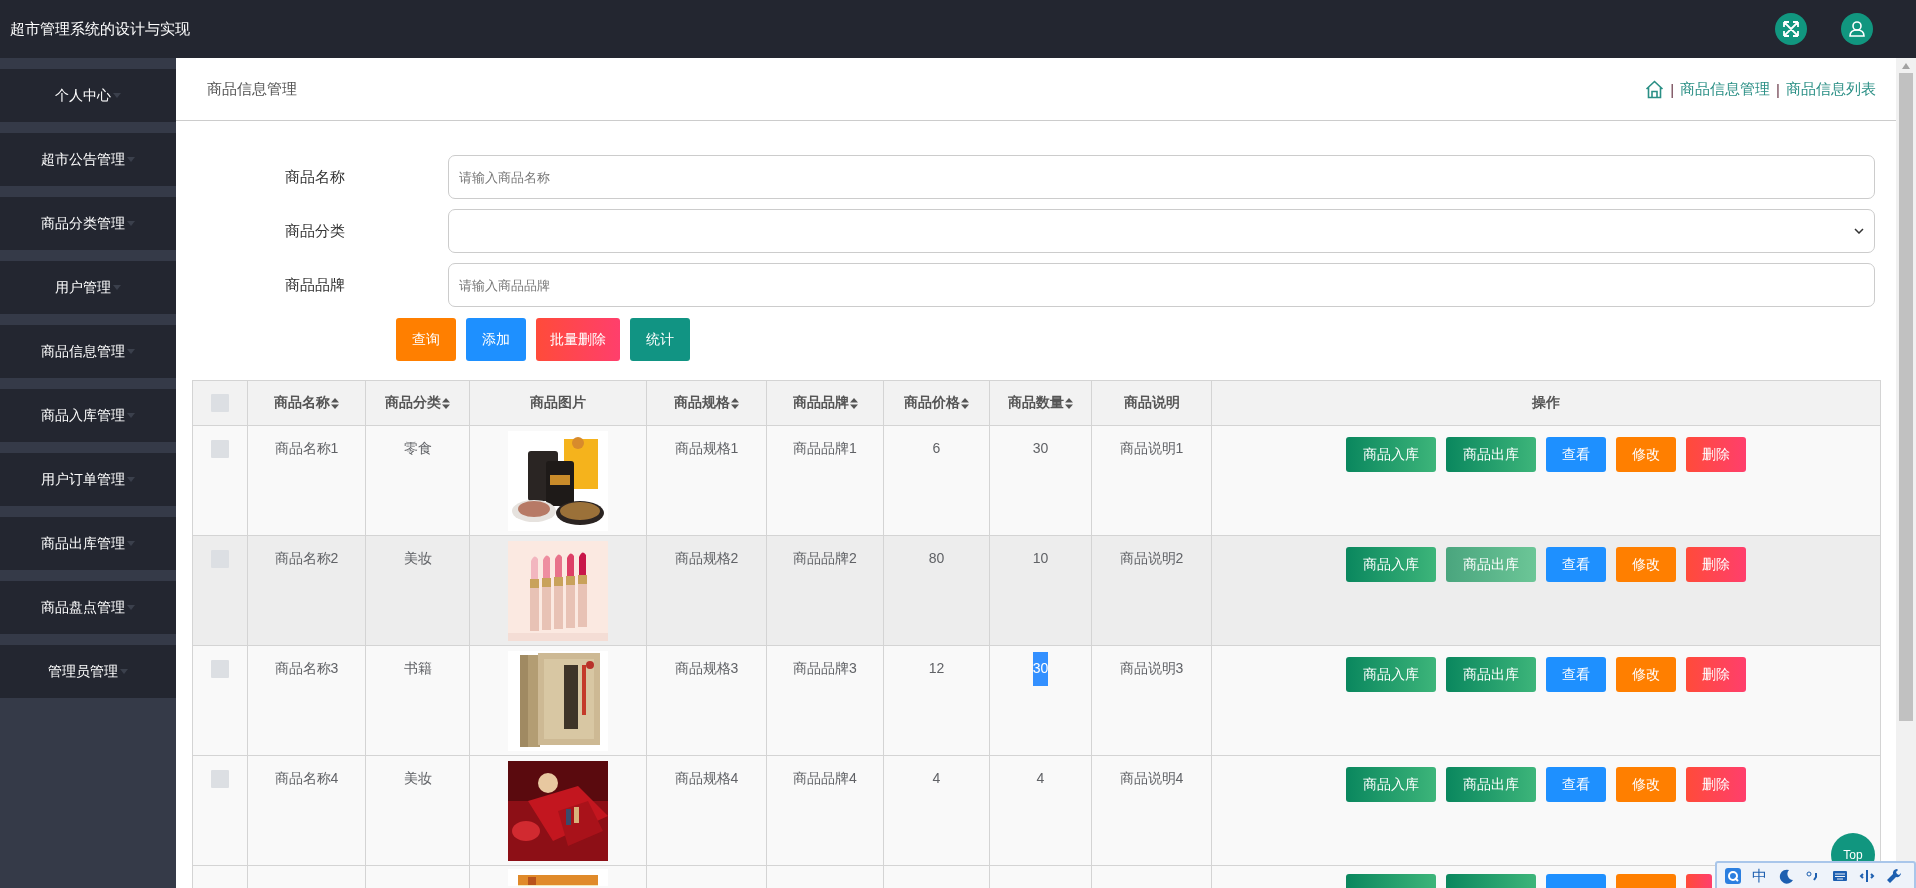 This screenshot has width=1916, height=888. Describe the element at coordinates (706, 558) in the screenshot. I see `table-cell: 商品规格2` at that location.